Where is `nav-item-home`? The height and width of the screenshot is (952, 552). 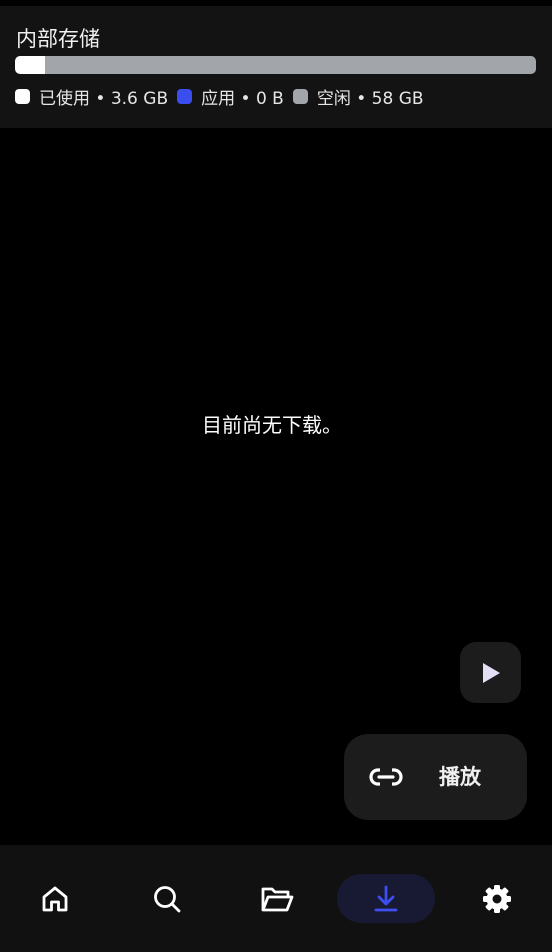 nav-item-home is located at coordinates (55, 898).